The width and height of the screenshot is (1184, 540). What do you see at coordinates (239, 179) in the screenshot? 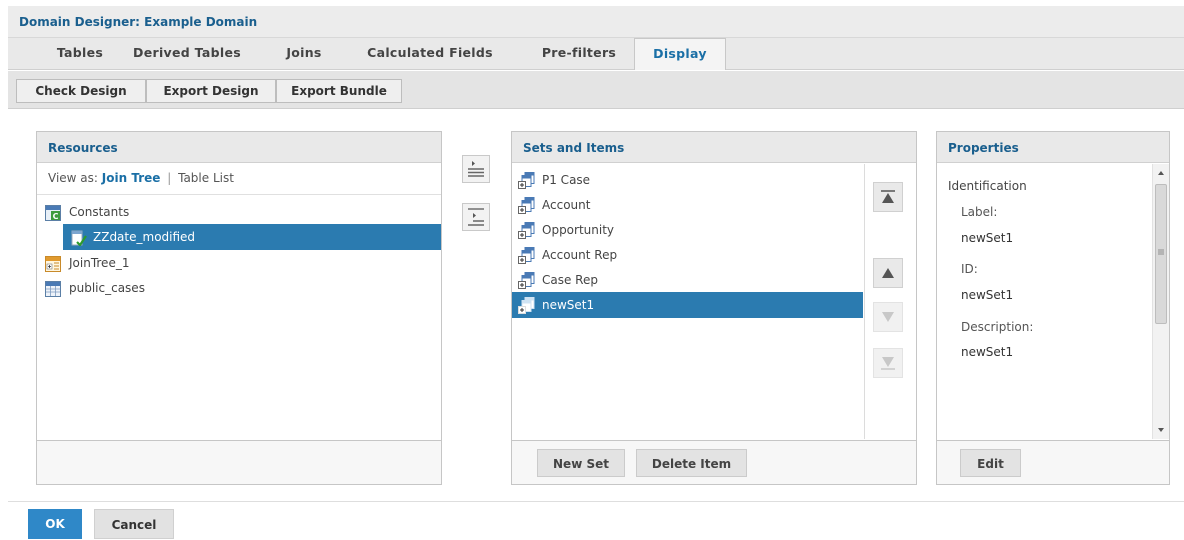
I see `view-as-bar: View as: Join Tree | Table List` at bounding box center [239, 179].